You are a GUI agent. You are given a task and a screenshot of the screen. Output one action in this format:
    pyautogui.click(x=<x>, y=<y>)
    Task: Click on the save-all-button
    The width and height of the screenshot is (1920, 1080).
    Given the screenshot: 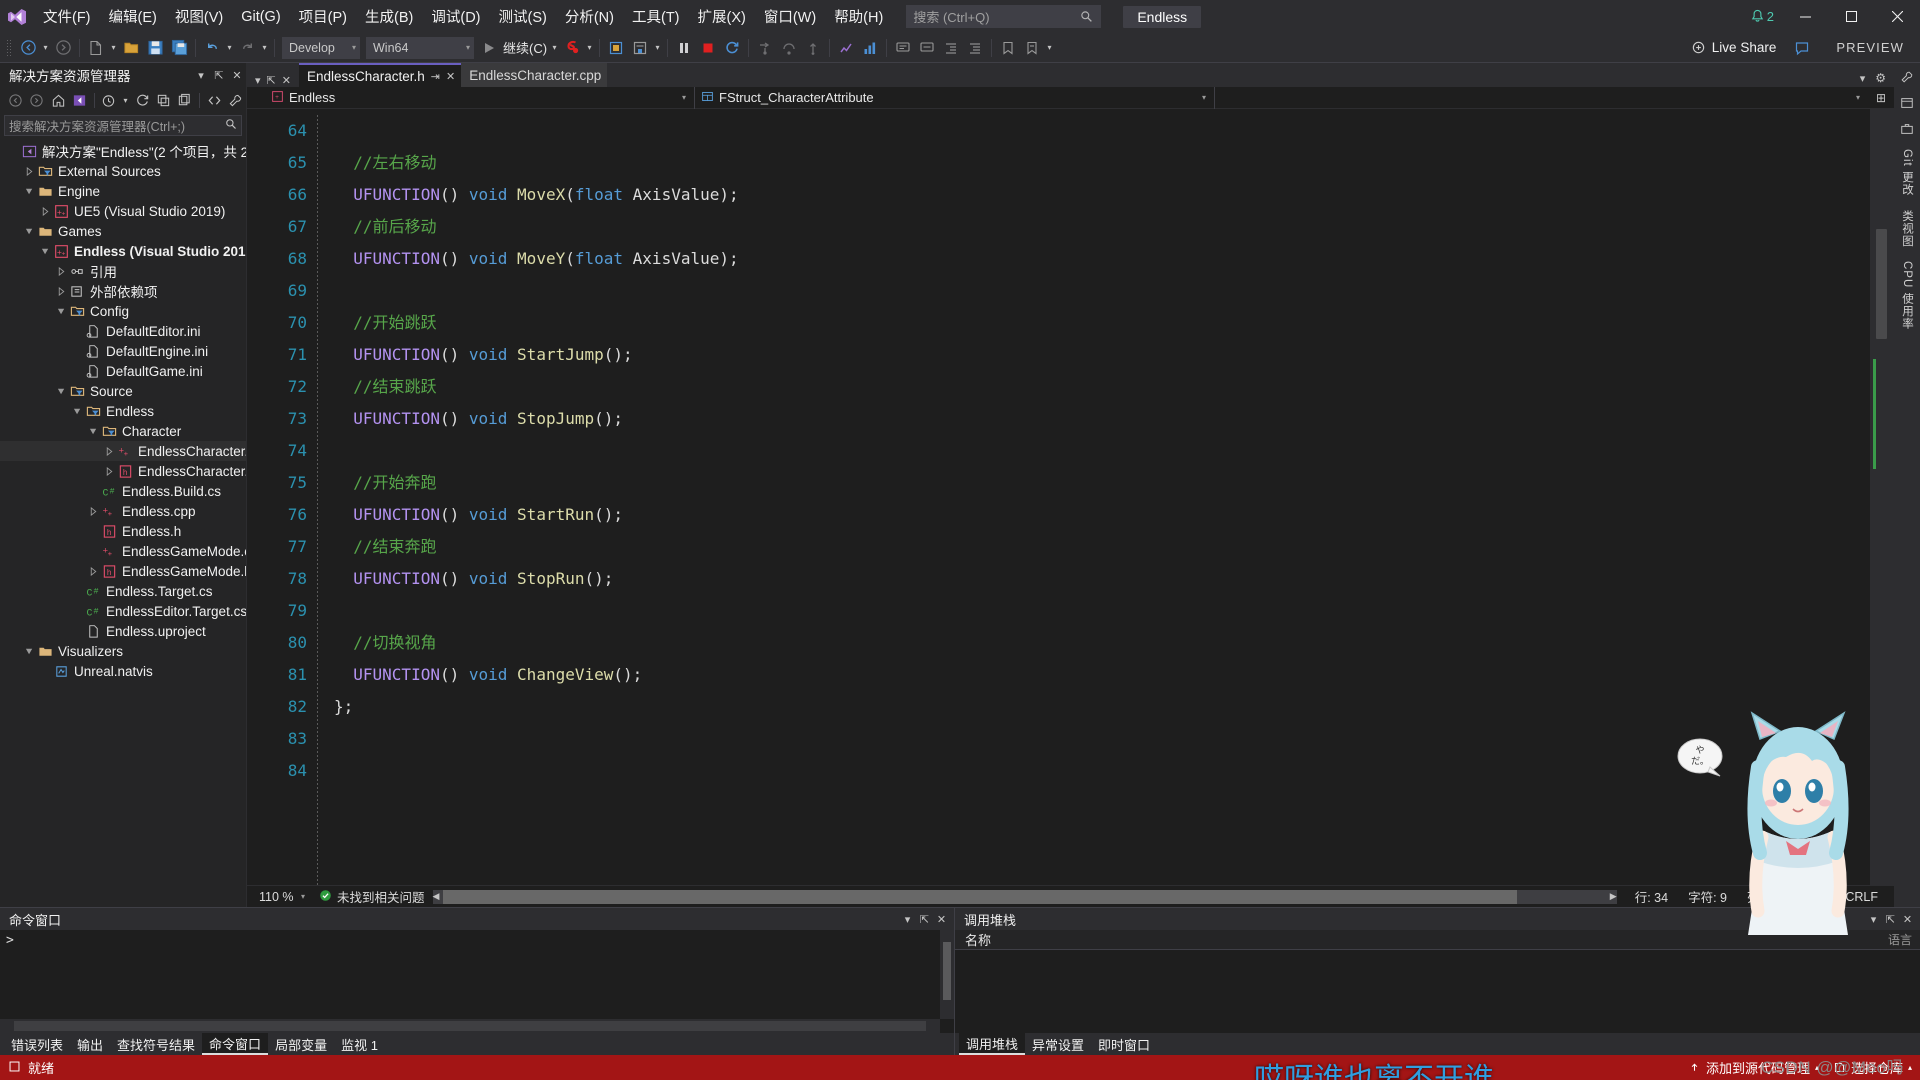 What is the action you would take?
    pyautogui.click(x=179, y=48)
    